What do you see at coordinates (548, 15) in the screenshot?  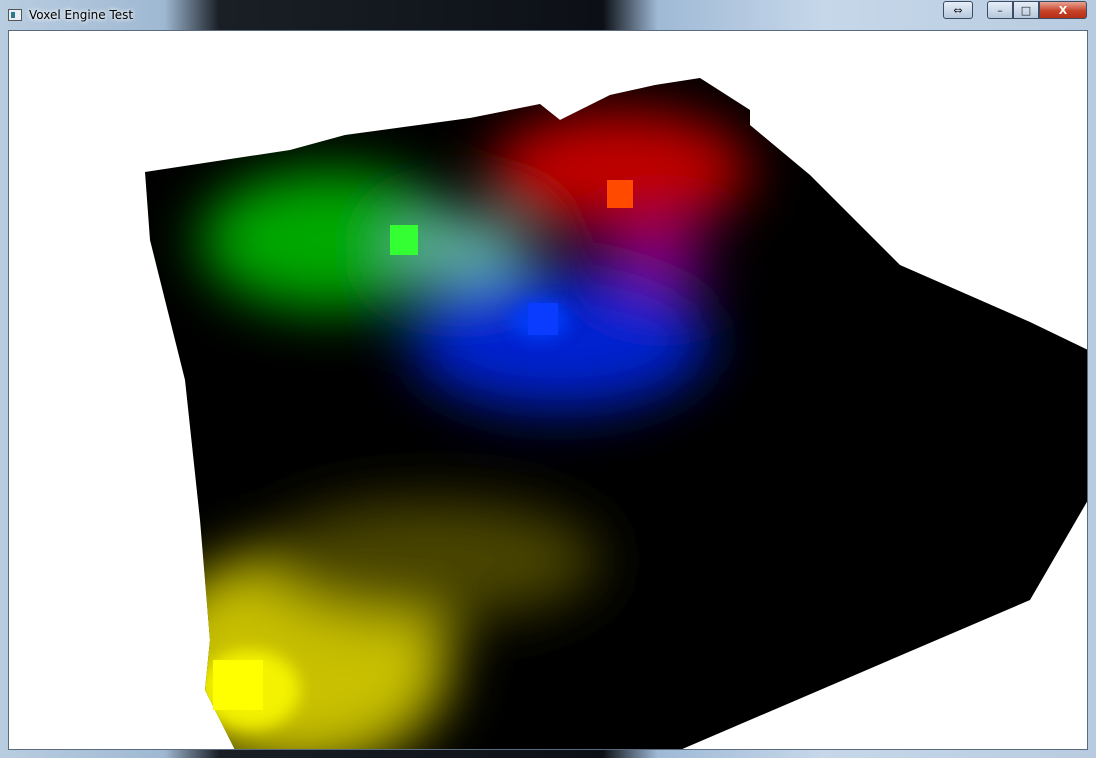 I see `title-bar: Voxel Engine Test ⇔ – □ X` at bounding box center [548, 15].